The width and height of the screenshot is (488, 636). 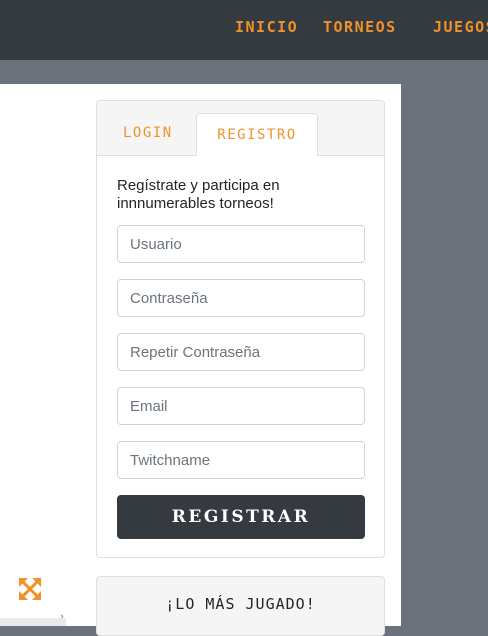 I want to click on register-button: REGISTRAR, so click(x=241, y=517).